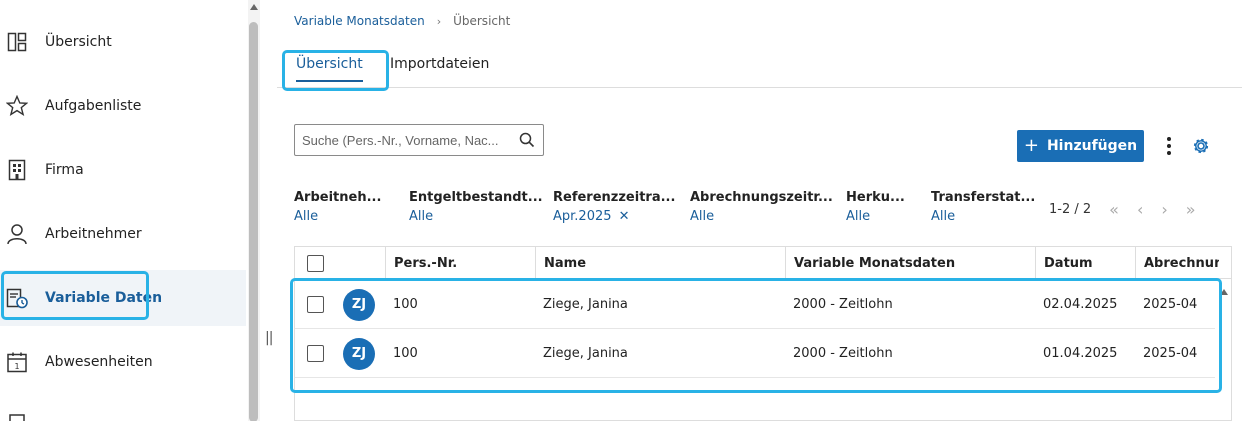 This screenshot has width=1242, height=421. I want to click on gear-icon, so click(1201, 146).